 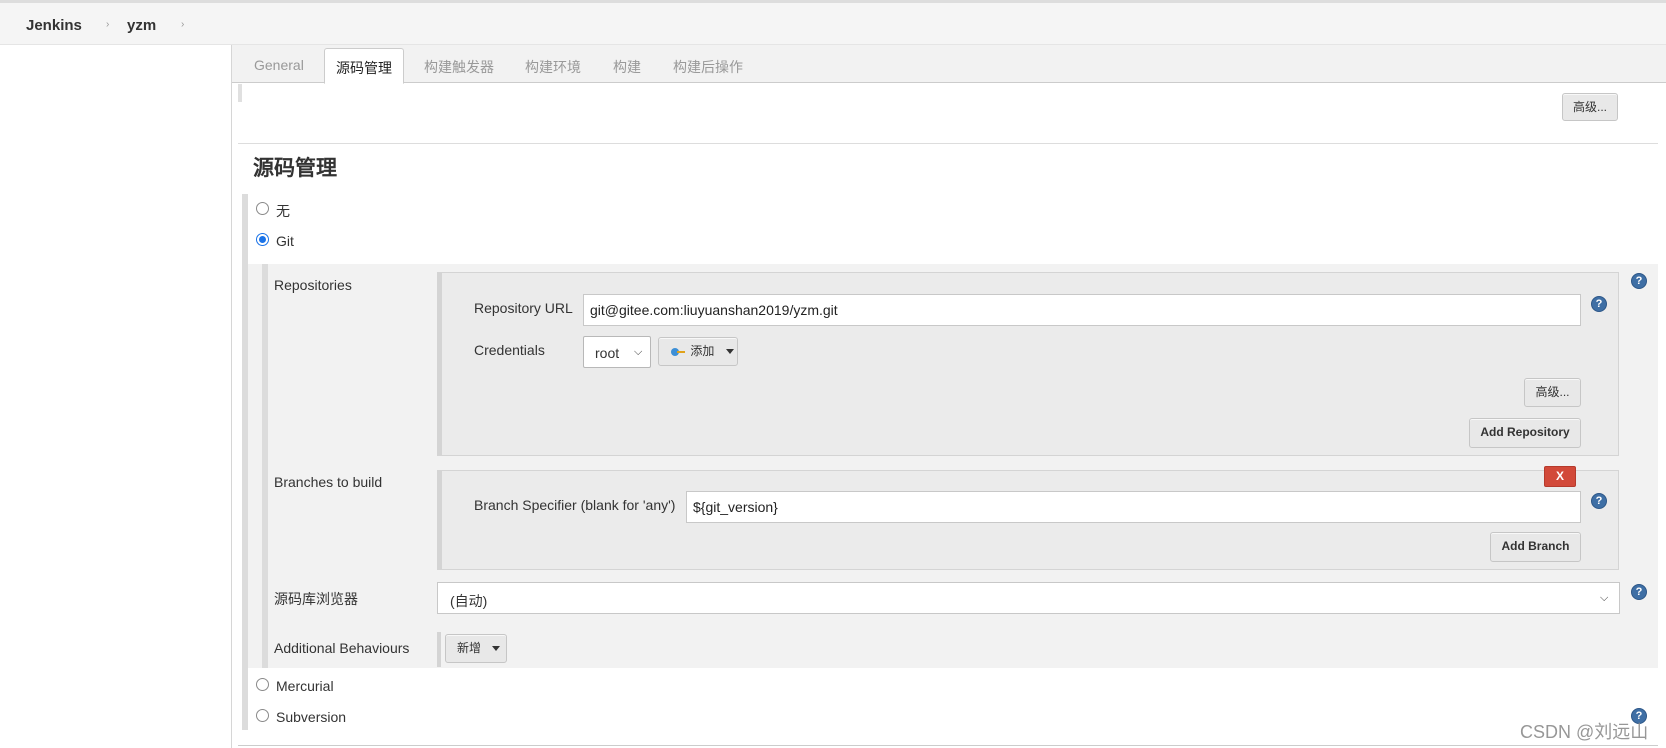 What do you see at coordinates (833, 22) in the screenshot?
I see `breadcrumb: Jenkins › yzm ›` at bounding box center [833, 22].